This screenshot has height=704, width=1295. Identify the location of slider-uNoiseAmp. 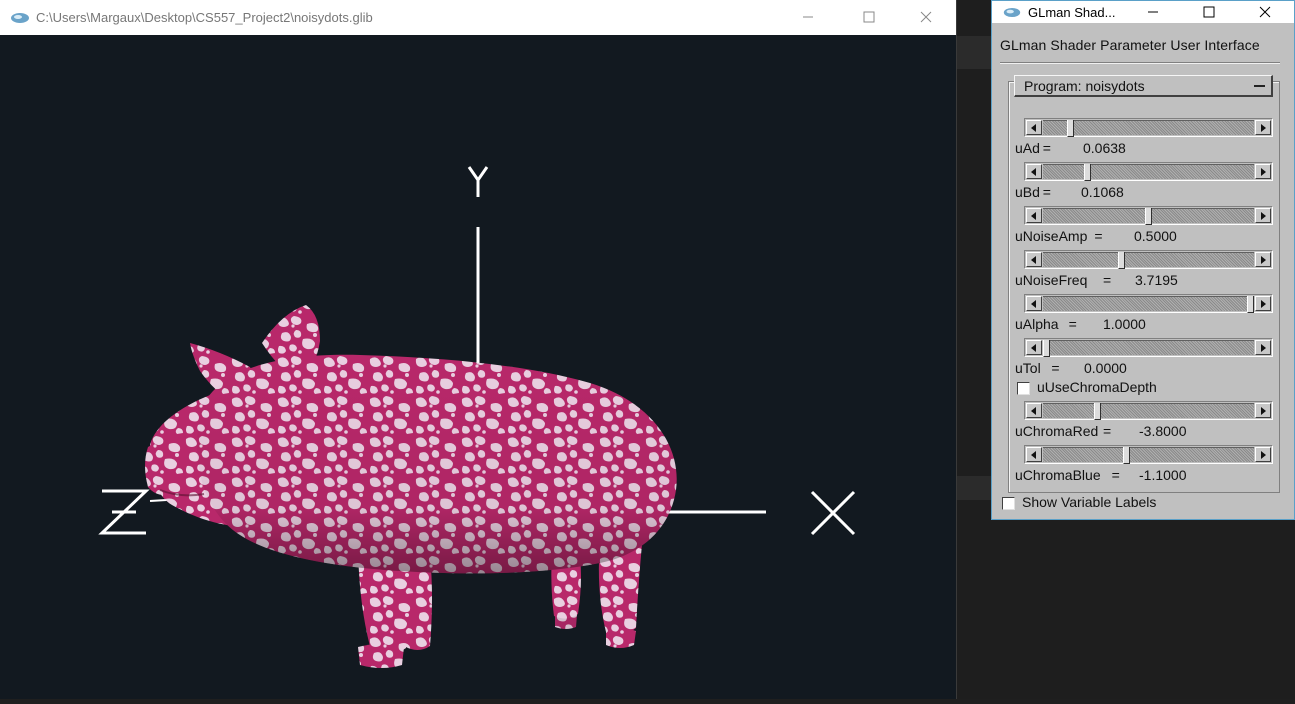
(1148, 215).